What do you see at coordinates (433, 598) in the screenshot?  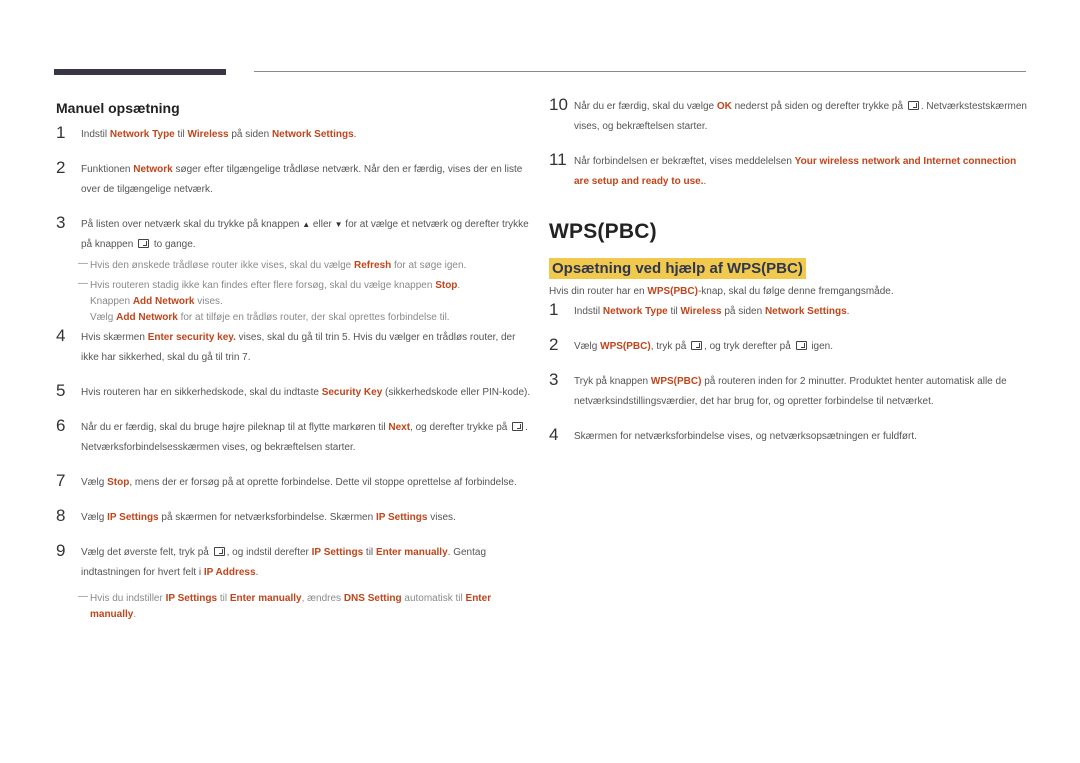 I see `text: automatisk til` at bounding box center [433, 598].